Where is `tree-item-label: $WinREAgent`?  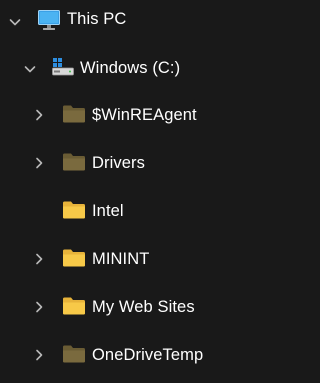
tree-item-label: $WinREAgent is located at coordinates (144, 115).